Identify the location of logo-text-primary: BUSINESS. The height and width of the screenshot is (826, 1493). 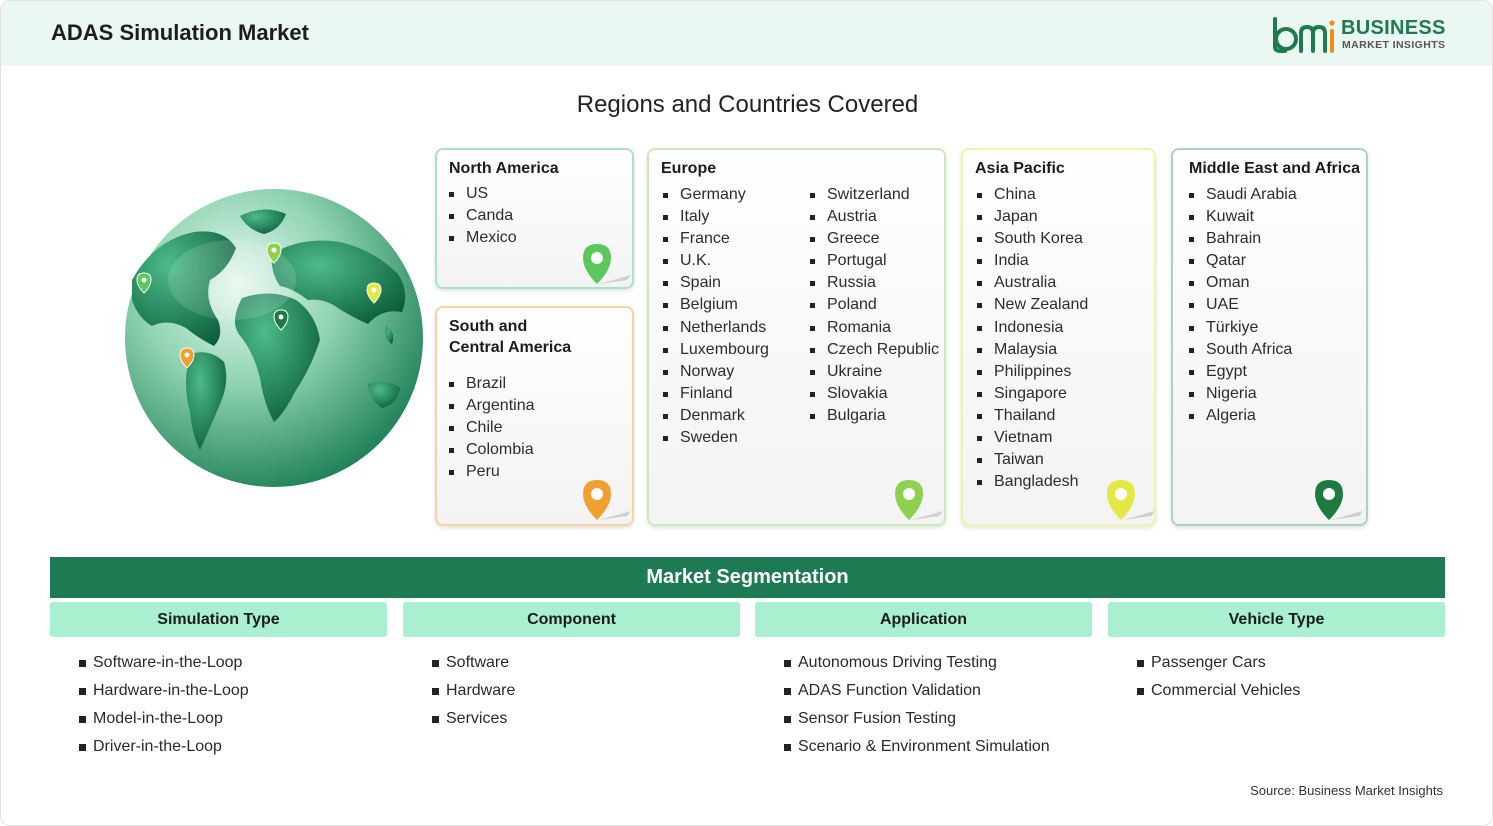
(1393, 28).